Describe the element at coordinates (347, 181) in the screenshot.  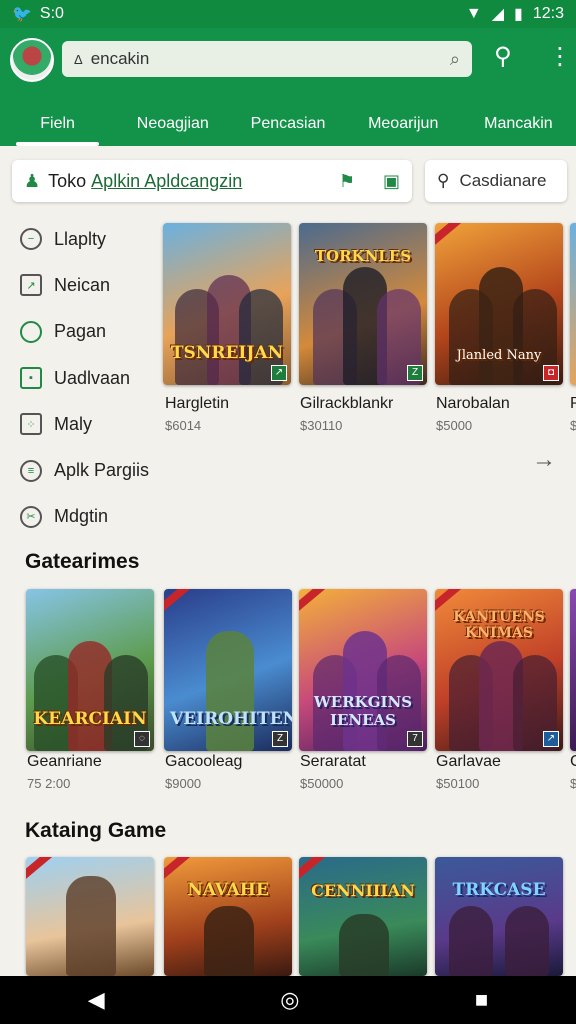
I see `bookmark-icon: ⚑` at that location.